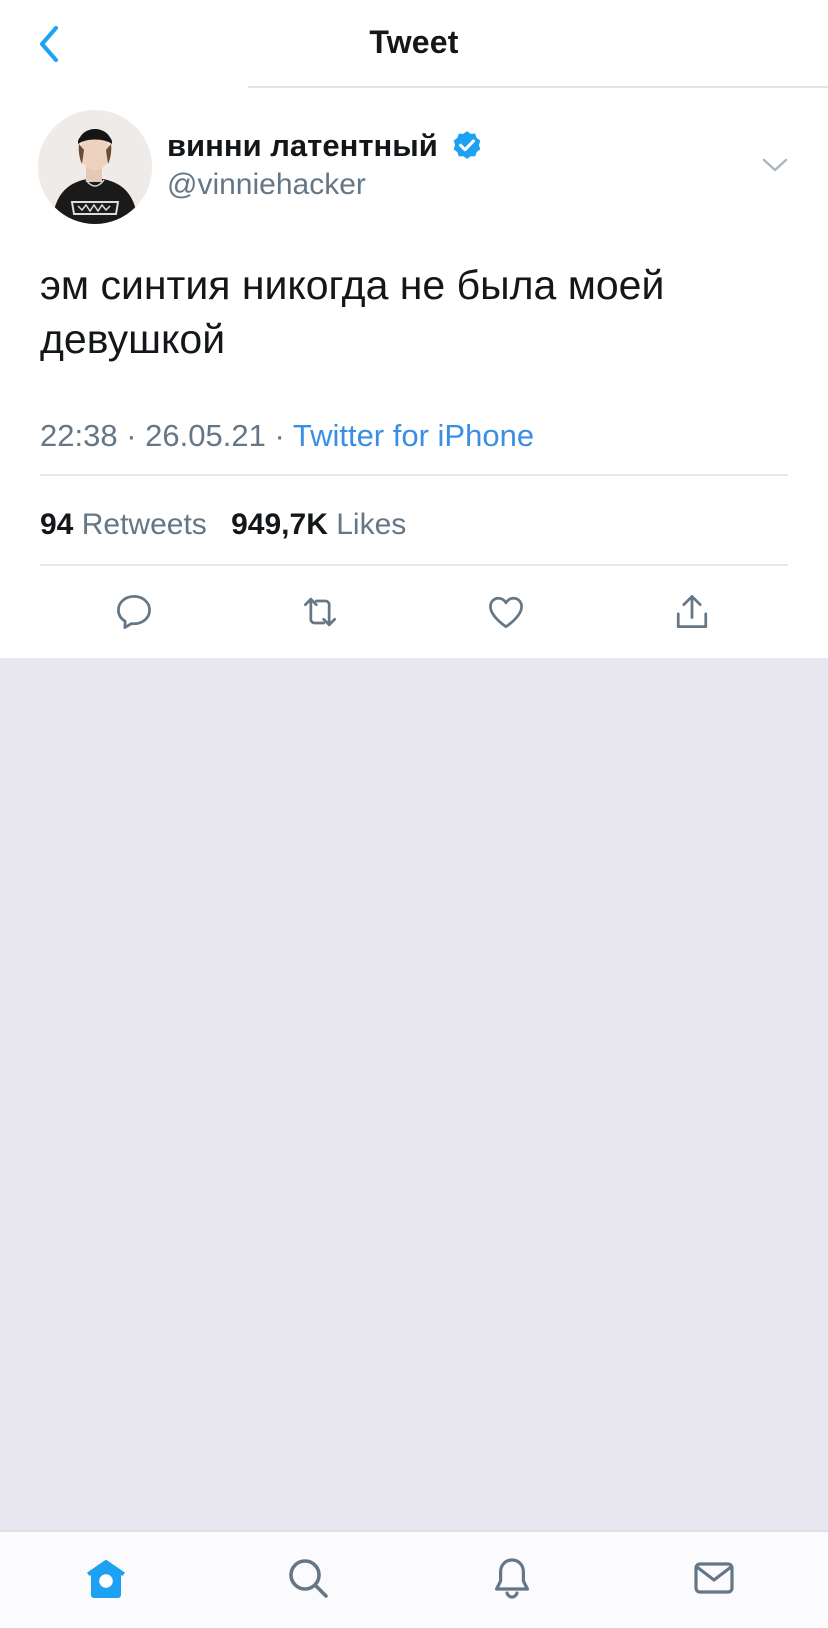 This screenshot has width=828, height=1628. I want to click on bell-icon, so click(512, 1578).